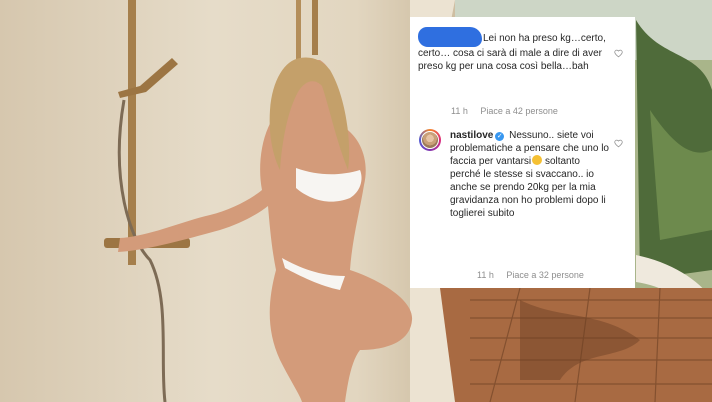 The height and width of the screenshot is (402, 712). I want to click on comment-meta: 11 h Piace a 42 persone, so click(509, 111).